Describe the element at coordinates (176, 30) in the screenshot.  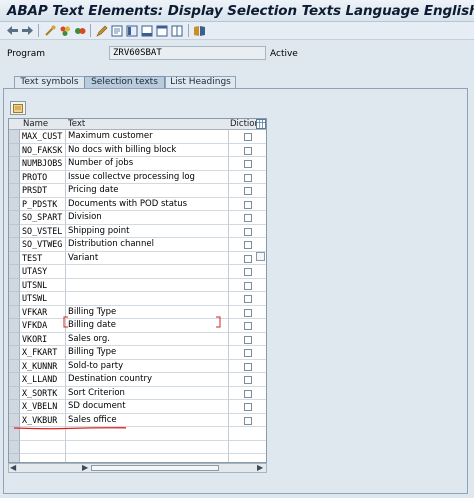
I see `split-icon` at that location.